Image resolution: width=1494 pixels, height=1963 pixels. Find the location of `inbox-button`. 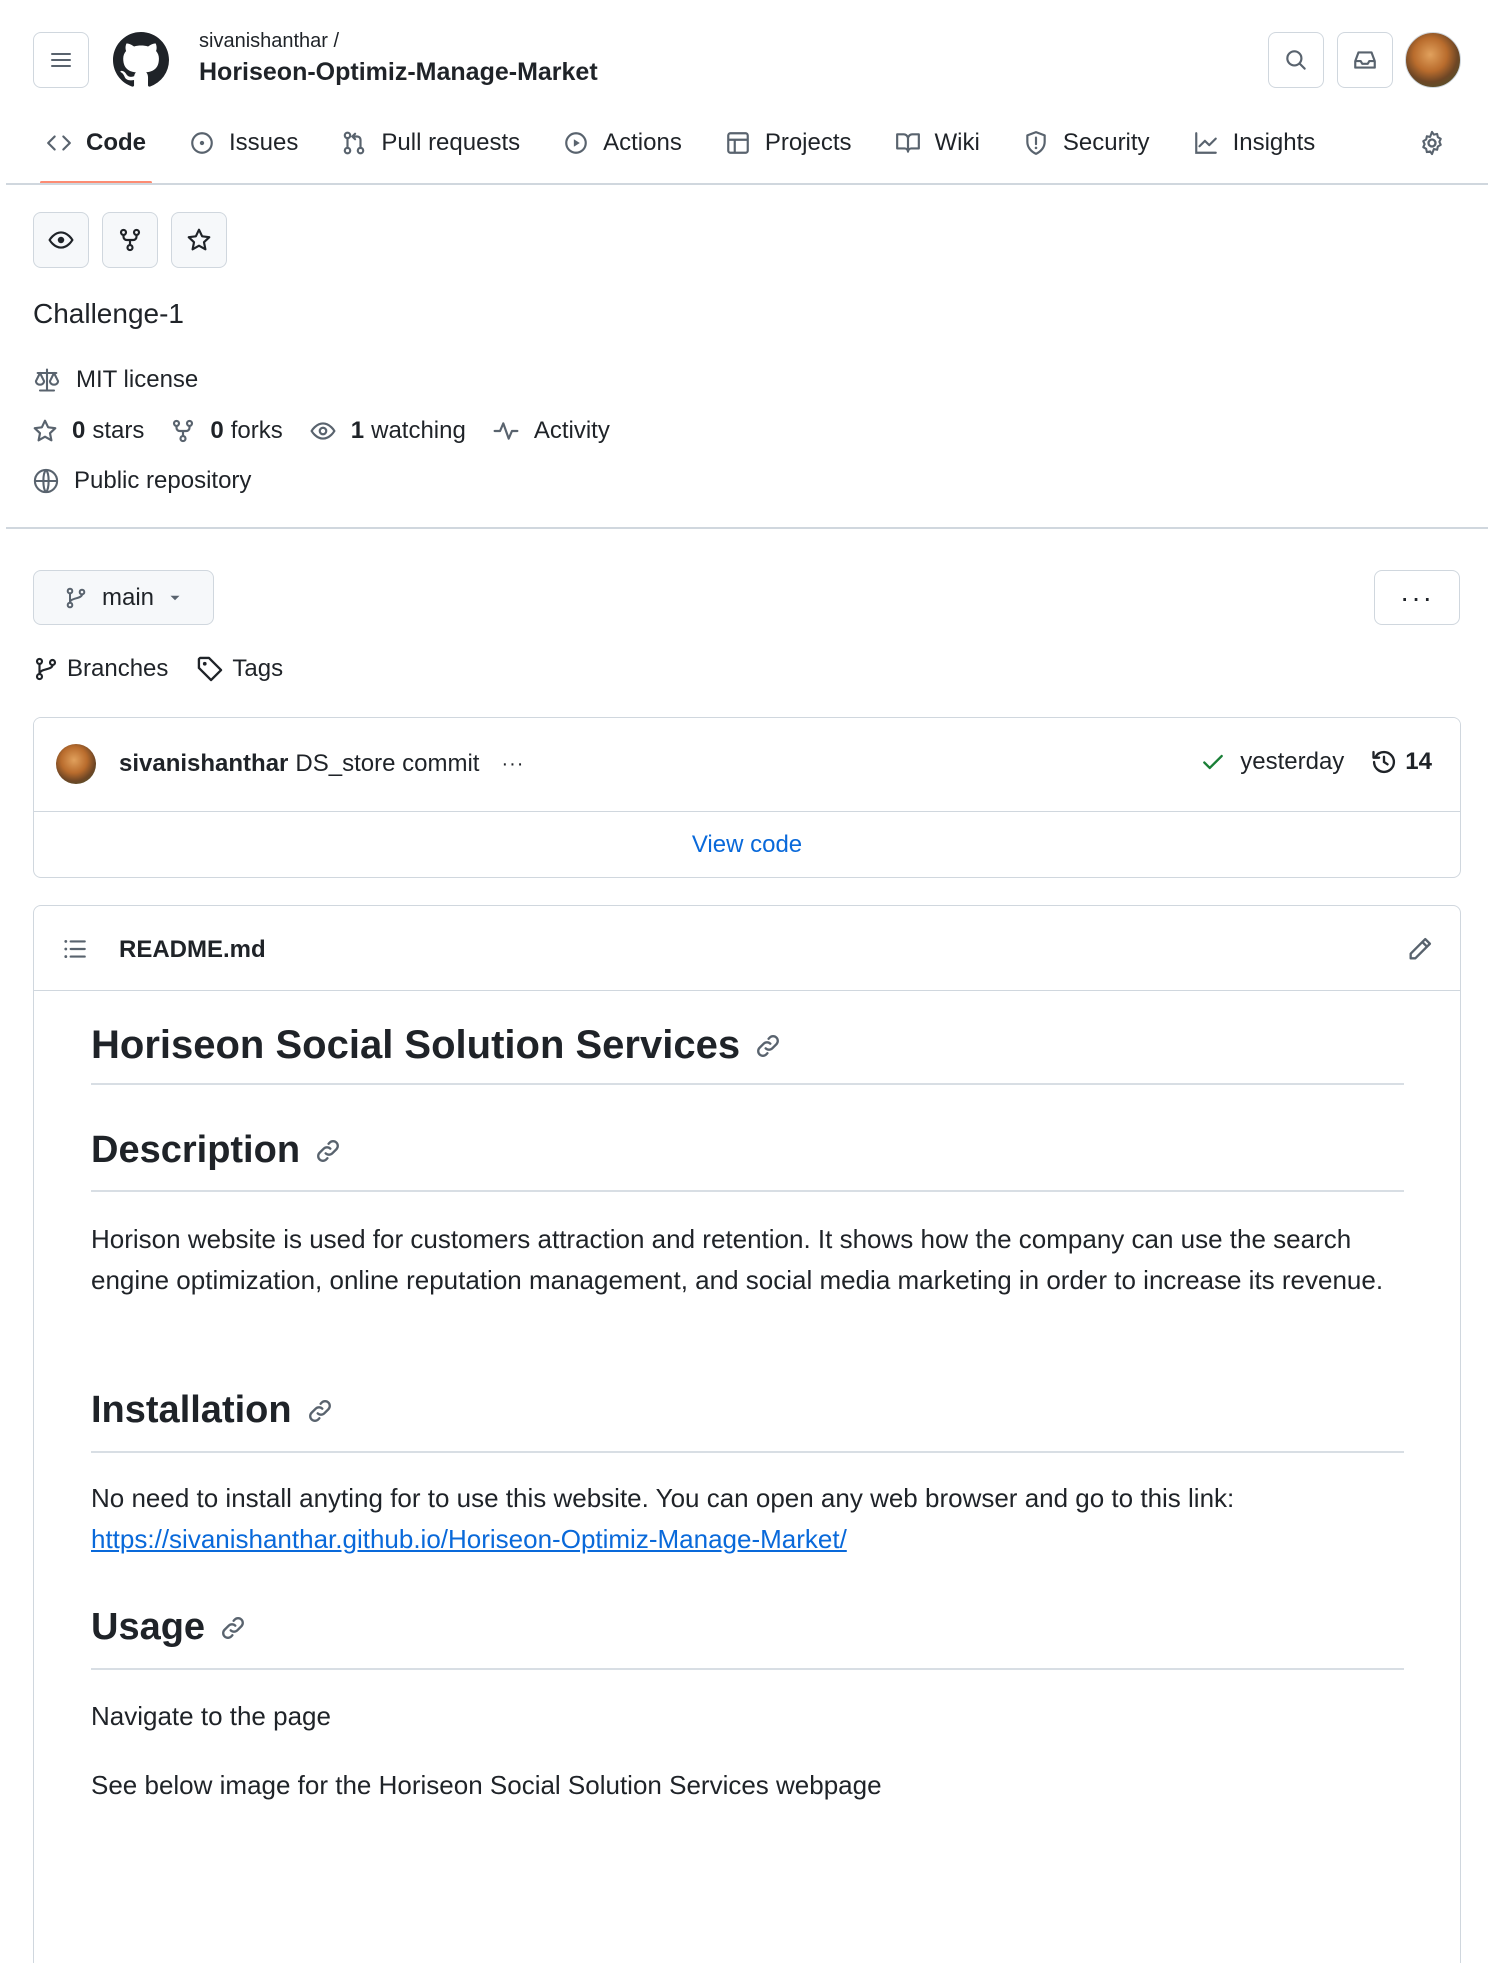

inbox-button is located at coordinates (1365, 60).